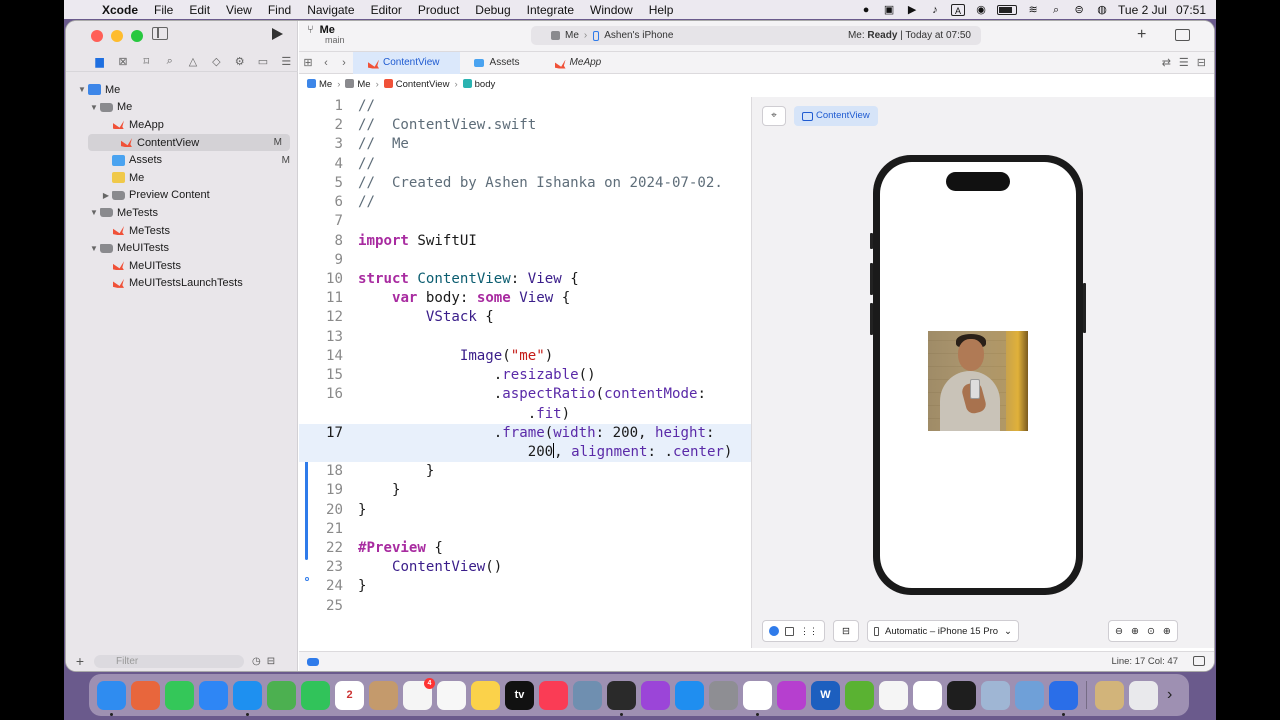  What do you see at coordinates (525, 260) in the screenshot?
I see `code-line: 9` at bounding box center [525, 260].